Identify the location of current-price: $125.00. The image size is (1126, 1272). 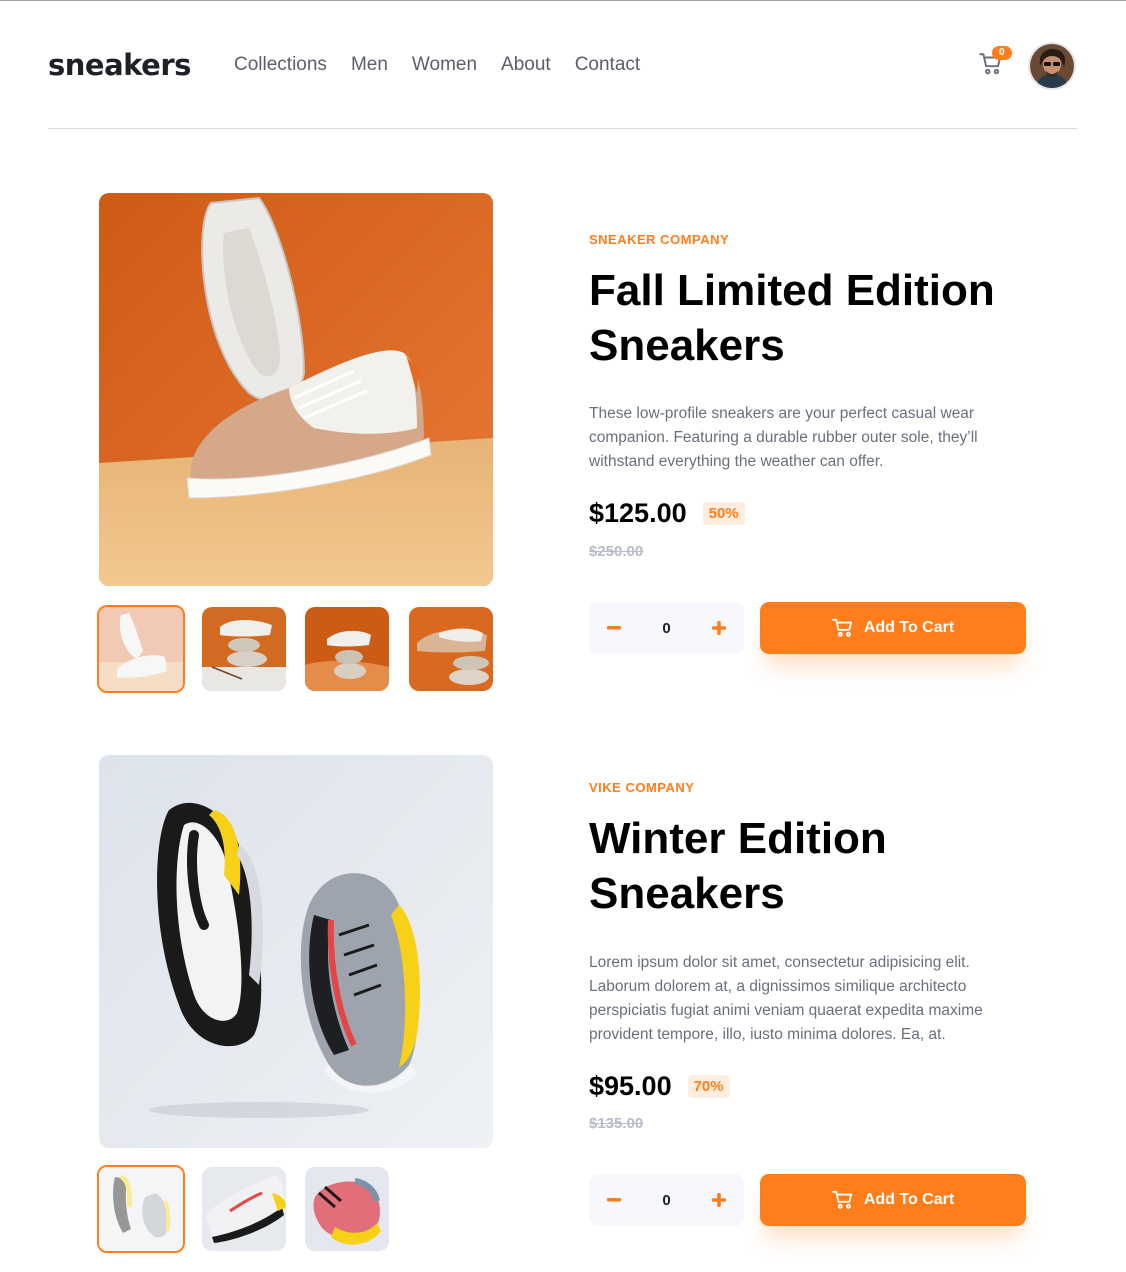
(638, 513).